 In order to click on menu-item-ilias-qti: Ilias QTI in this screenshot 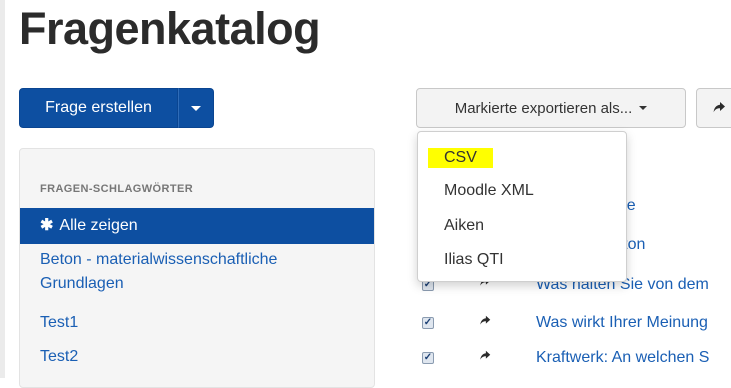, I will do `click(474, 260)`.